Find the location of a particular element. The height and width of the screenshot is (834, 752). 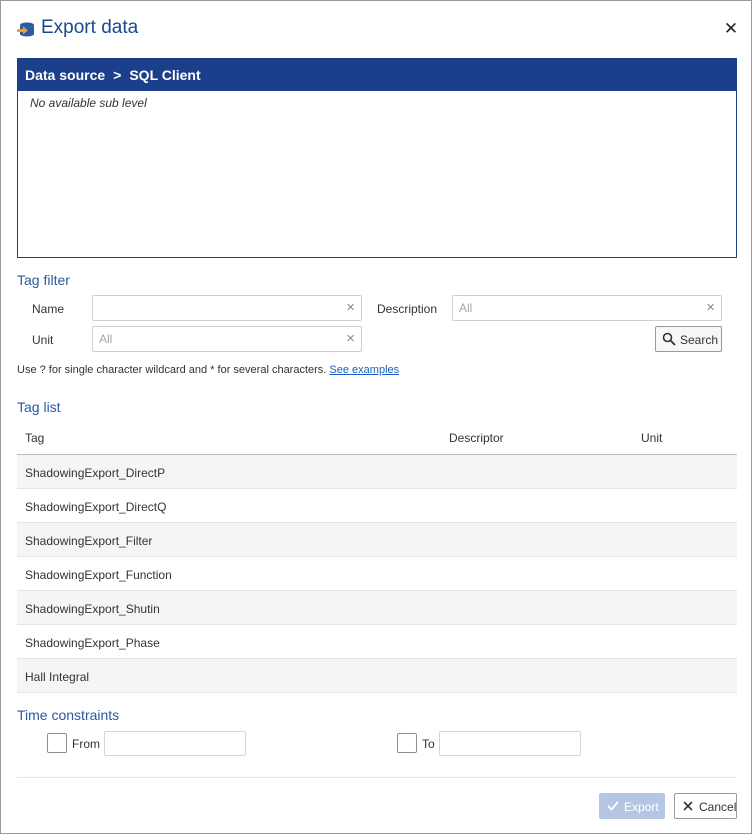

column-header-tag: Tag is located at coordinates (34, 438).